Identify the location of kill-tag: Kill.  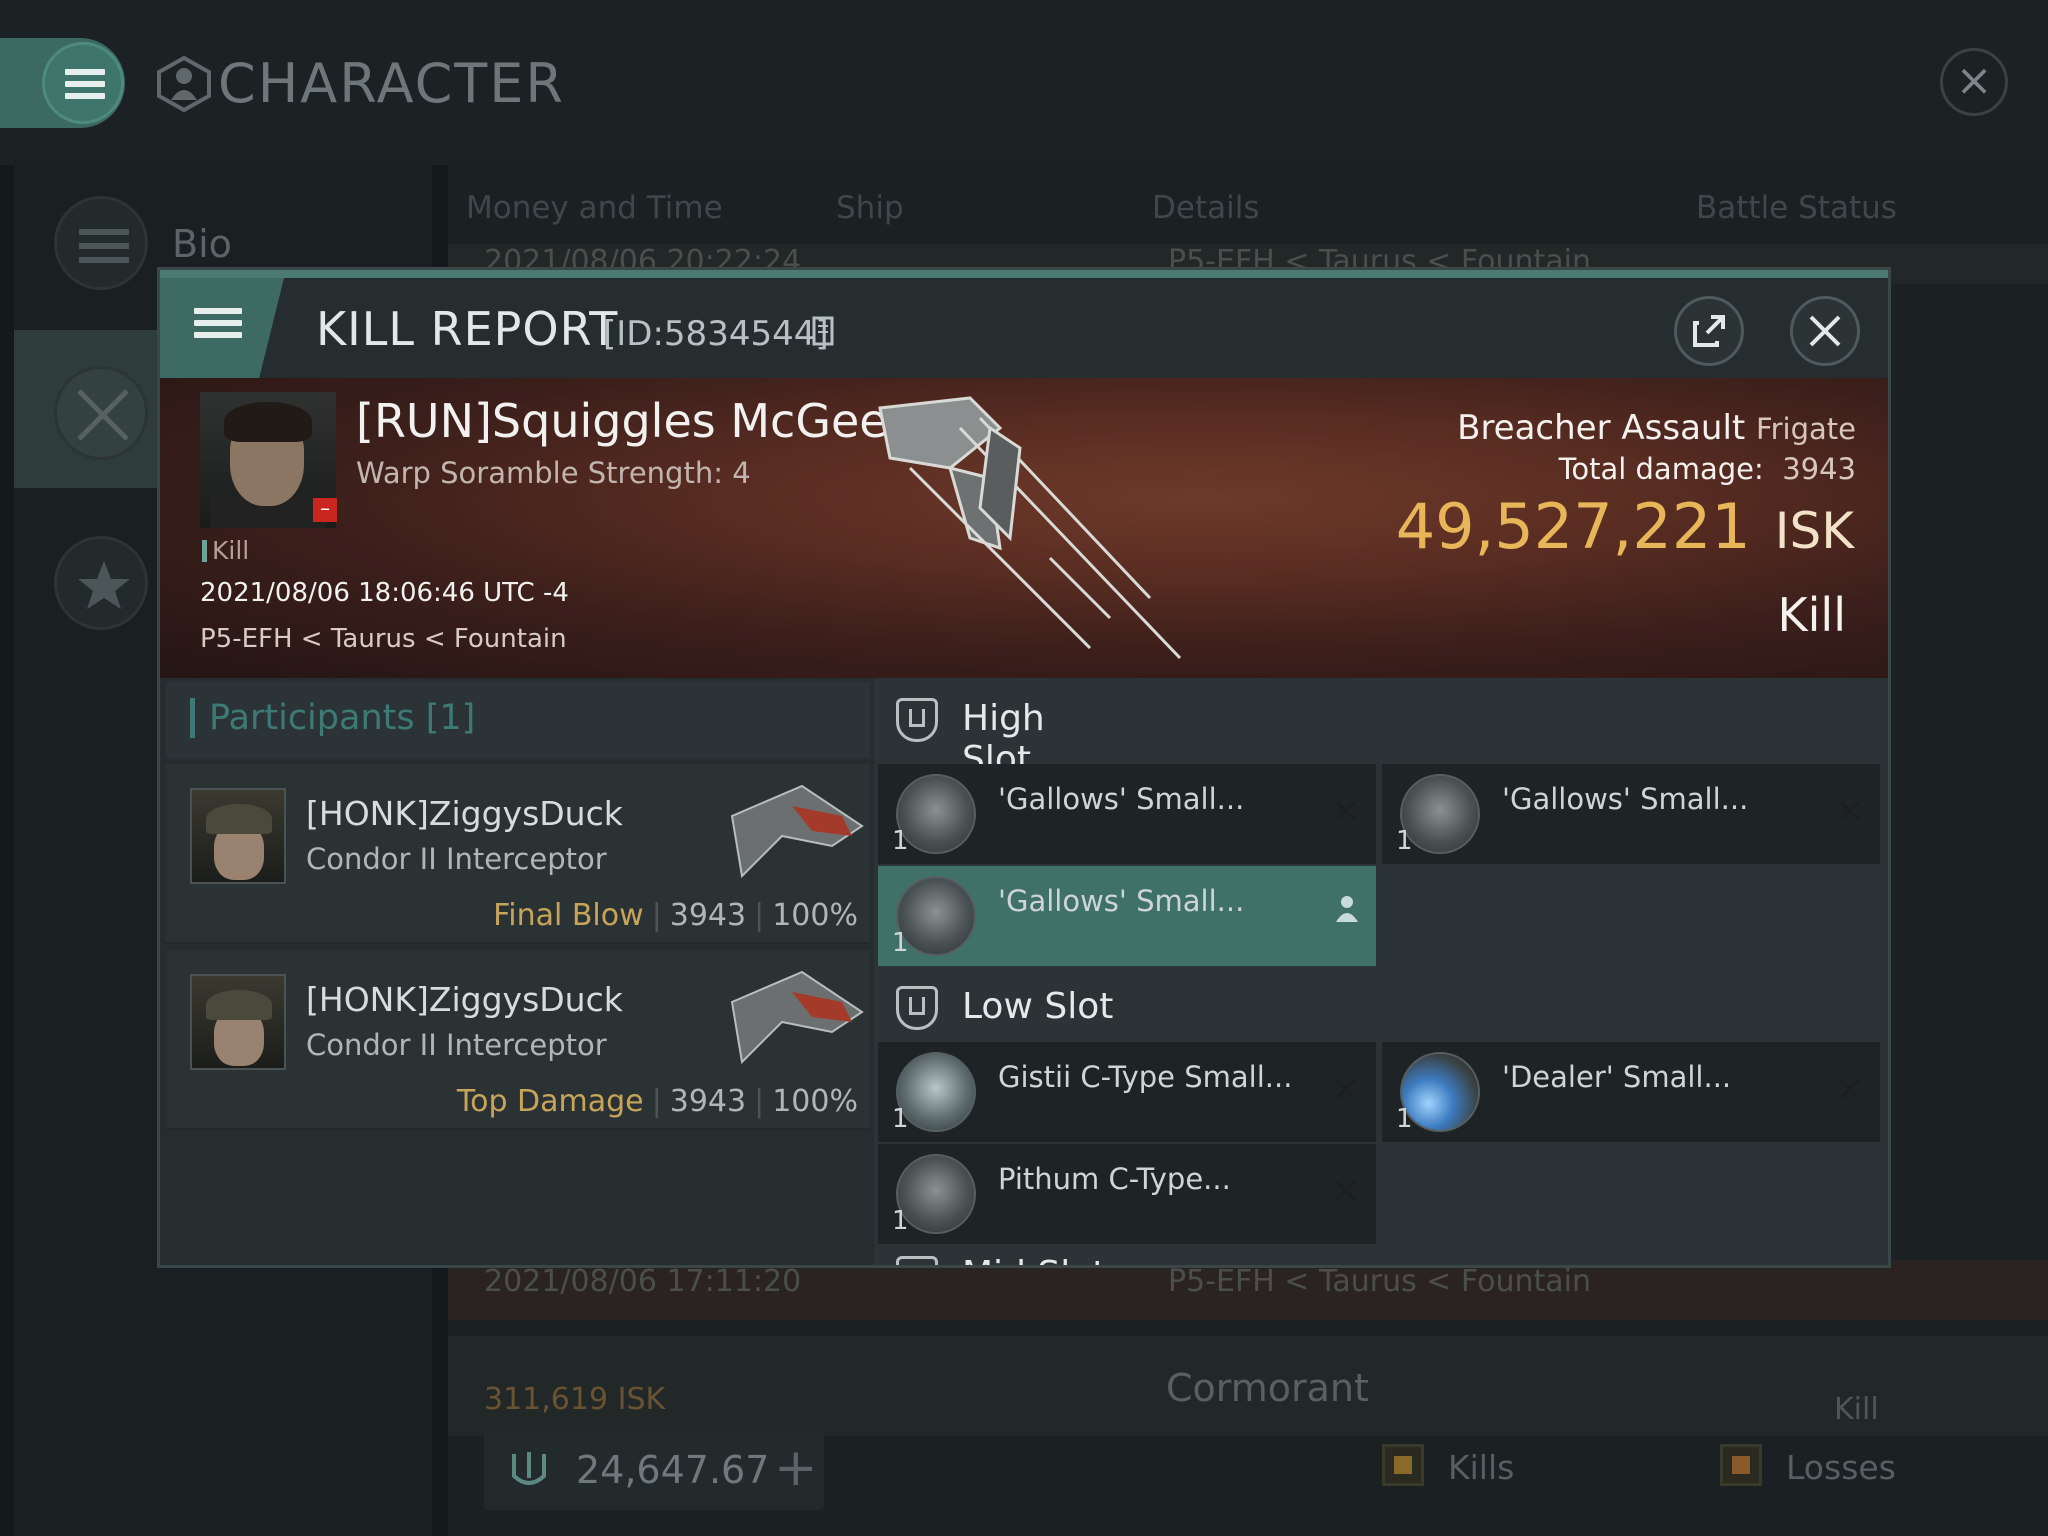
(225, 550).